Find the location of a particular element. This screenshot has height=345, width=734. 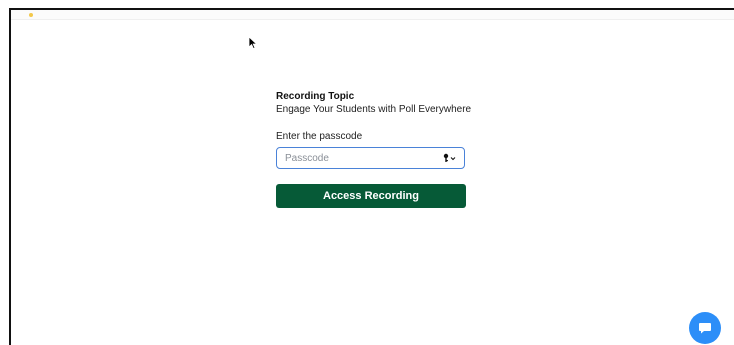

window-border-left is located at coordinates (10, 176).